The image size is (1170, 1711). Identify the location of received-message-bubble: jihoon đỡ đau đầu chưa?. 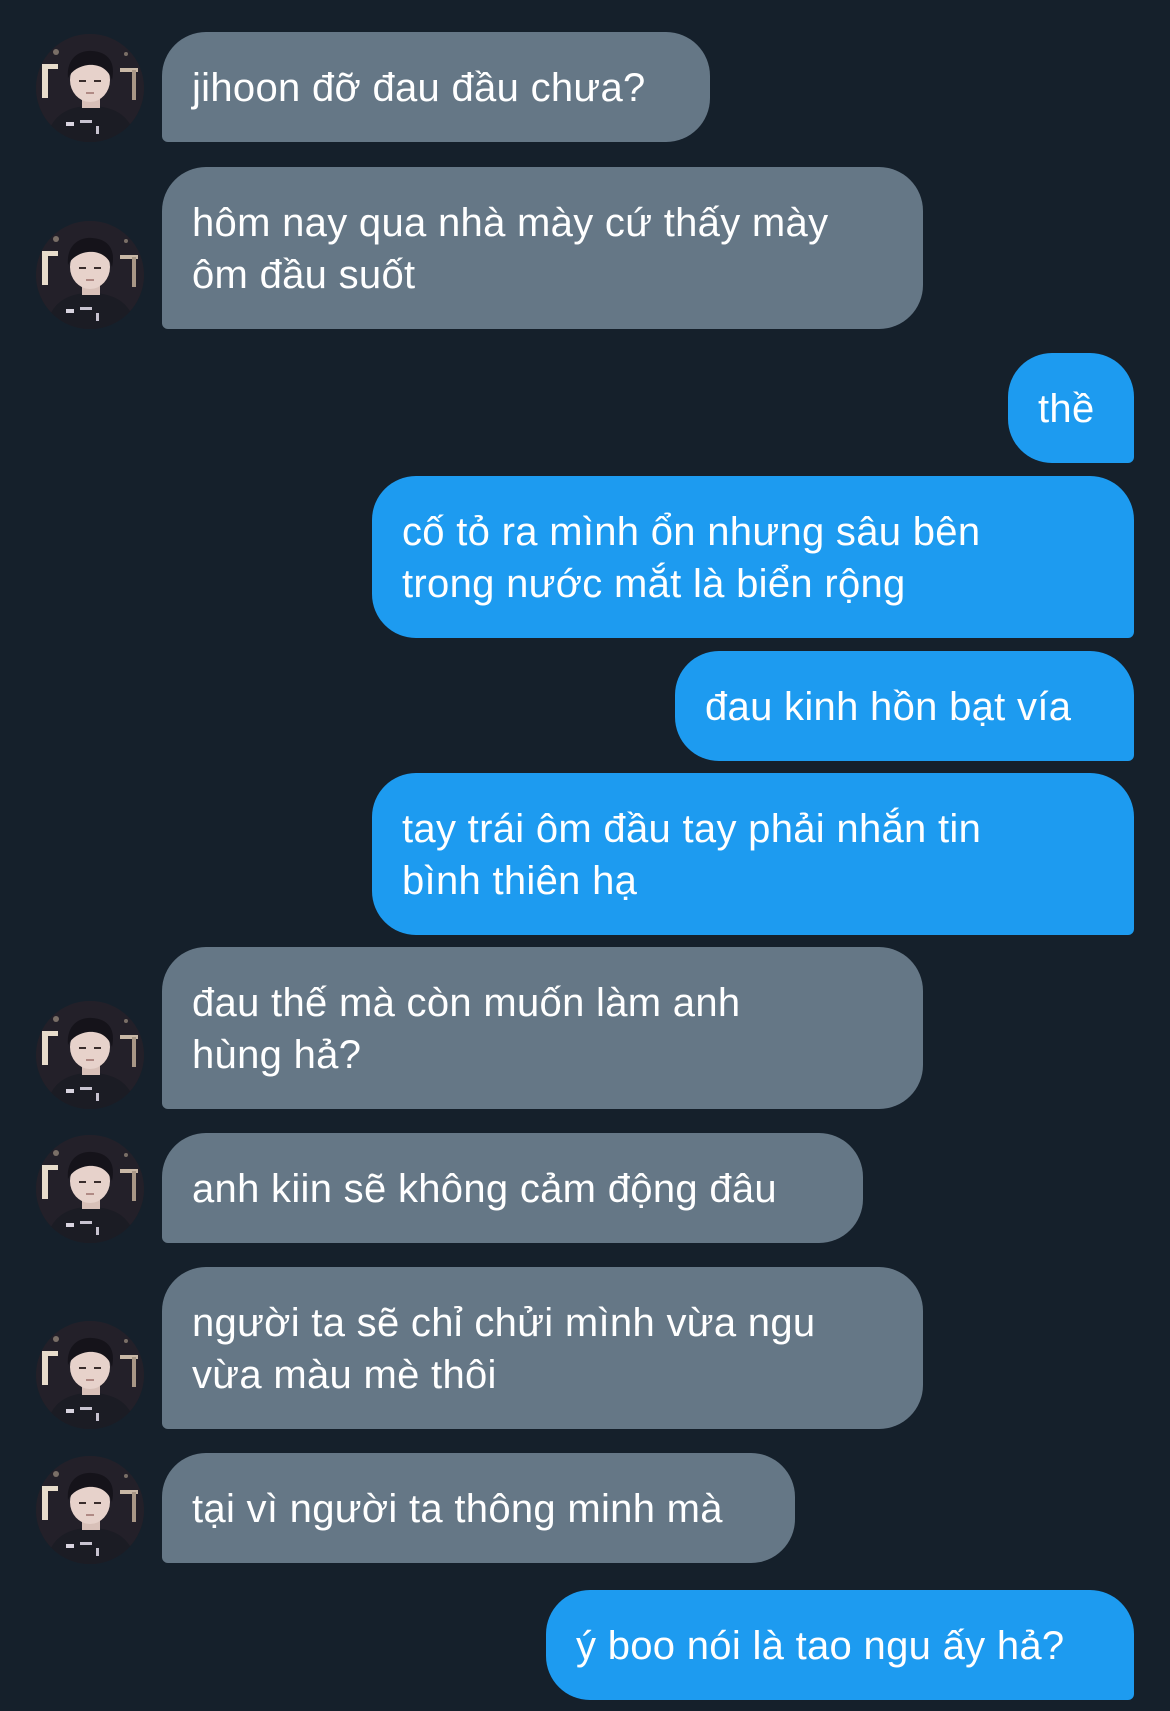
(436, 87).